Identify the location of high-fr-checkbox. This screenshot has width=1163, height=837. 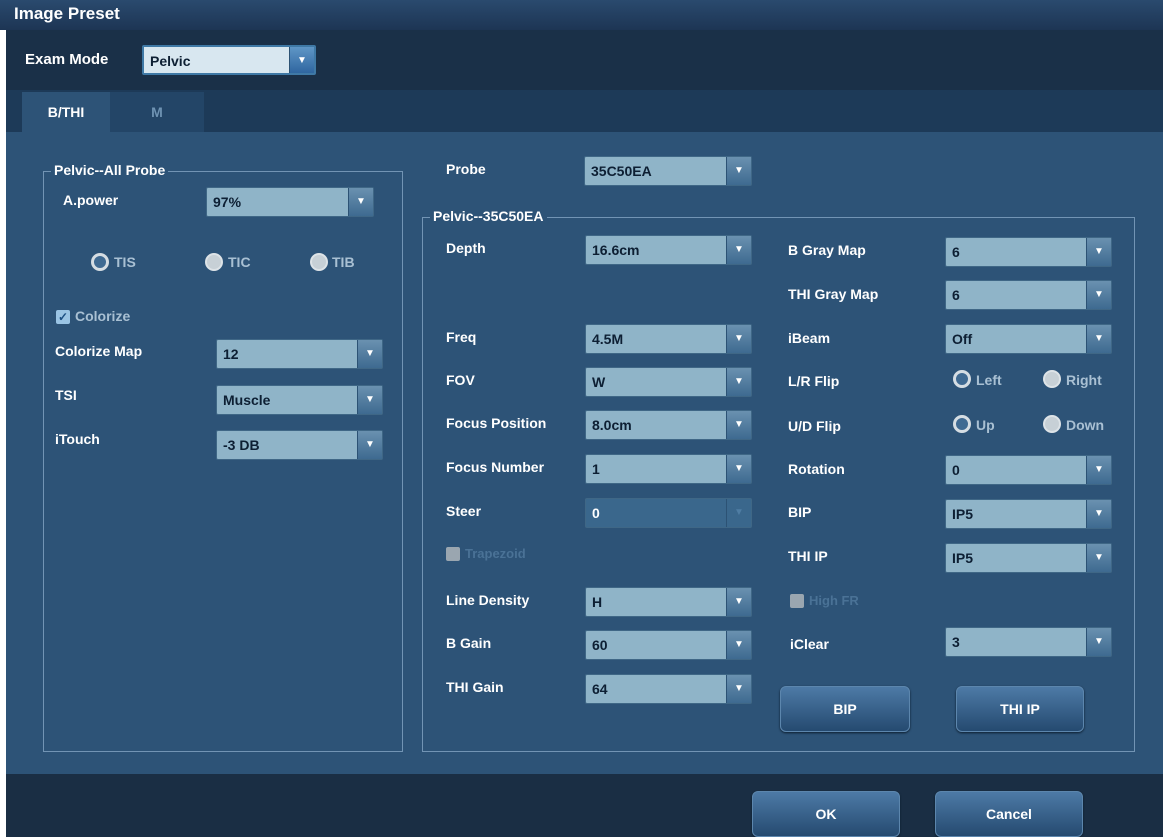
(797, 601).